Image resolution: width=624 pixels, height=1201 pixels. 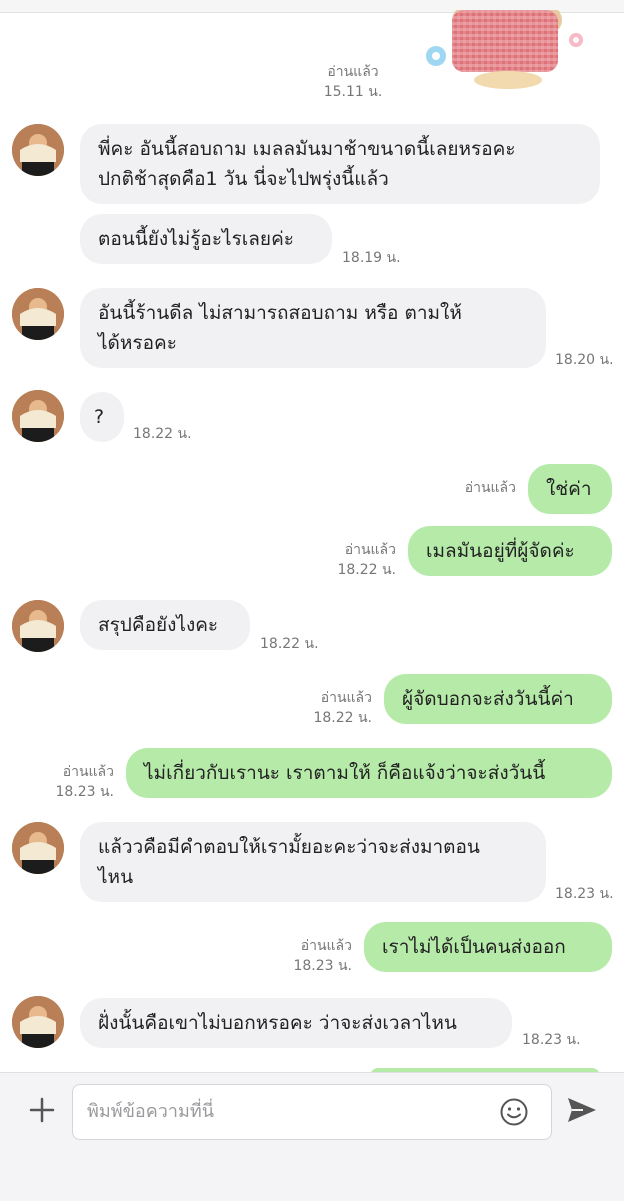 What do you see at coordinates (502, 50) in the screenshot?
I see `sticker-image` at bounding box center [502, 50].